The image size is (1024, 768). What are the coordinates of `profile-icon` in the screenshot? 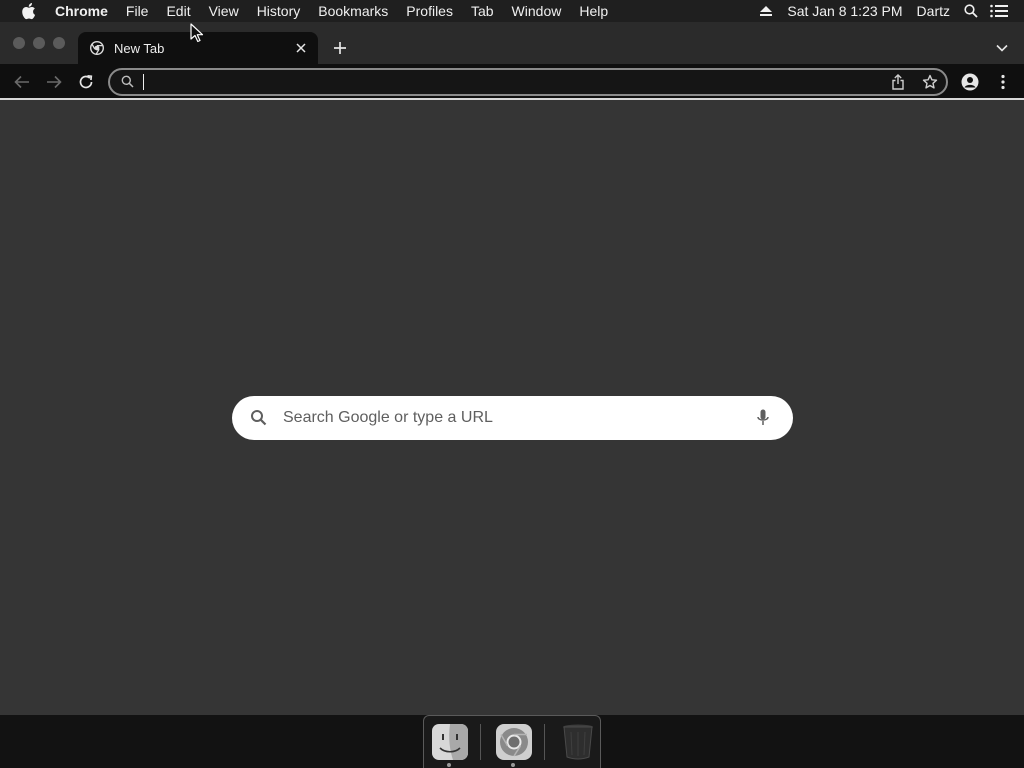 It's located at (970, 82).